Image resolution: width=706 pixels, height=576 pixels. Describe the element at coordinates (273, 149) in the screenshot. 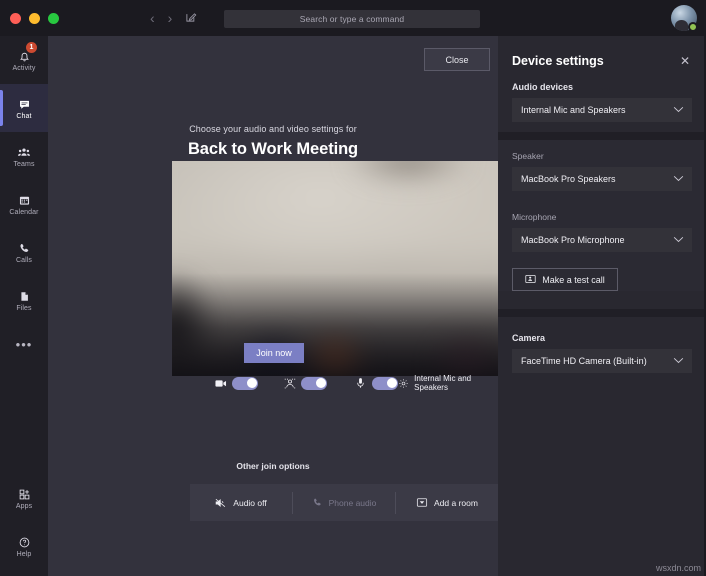

I see `meeting-title: Back to Work Meeting` at that location.